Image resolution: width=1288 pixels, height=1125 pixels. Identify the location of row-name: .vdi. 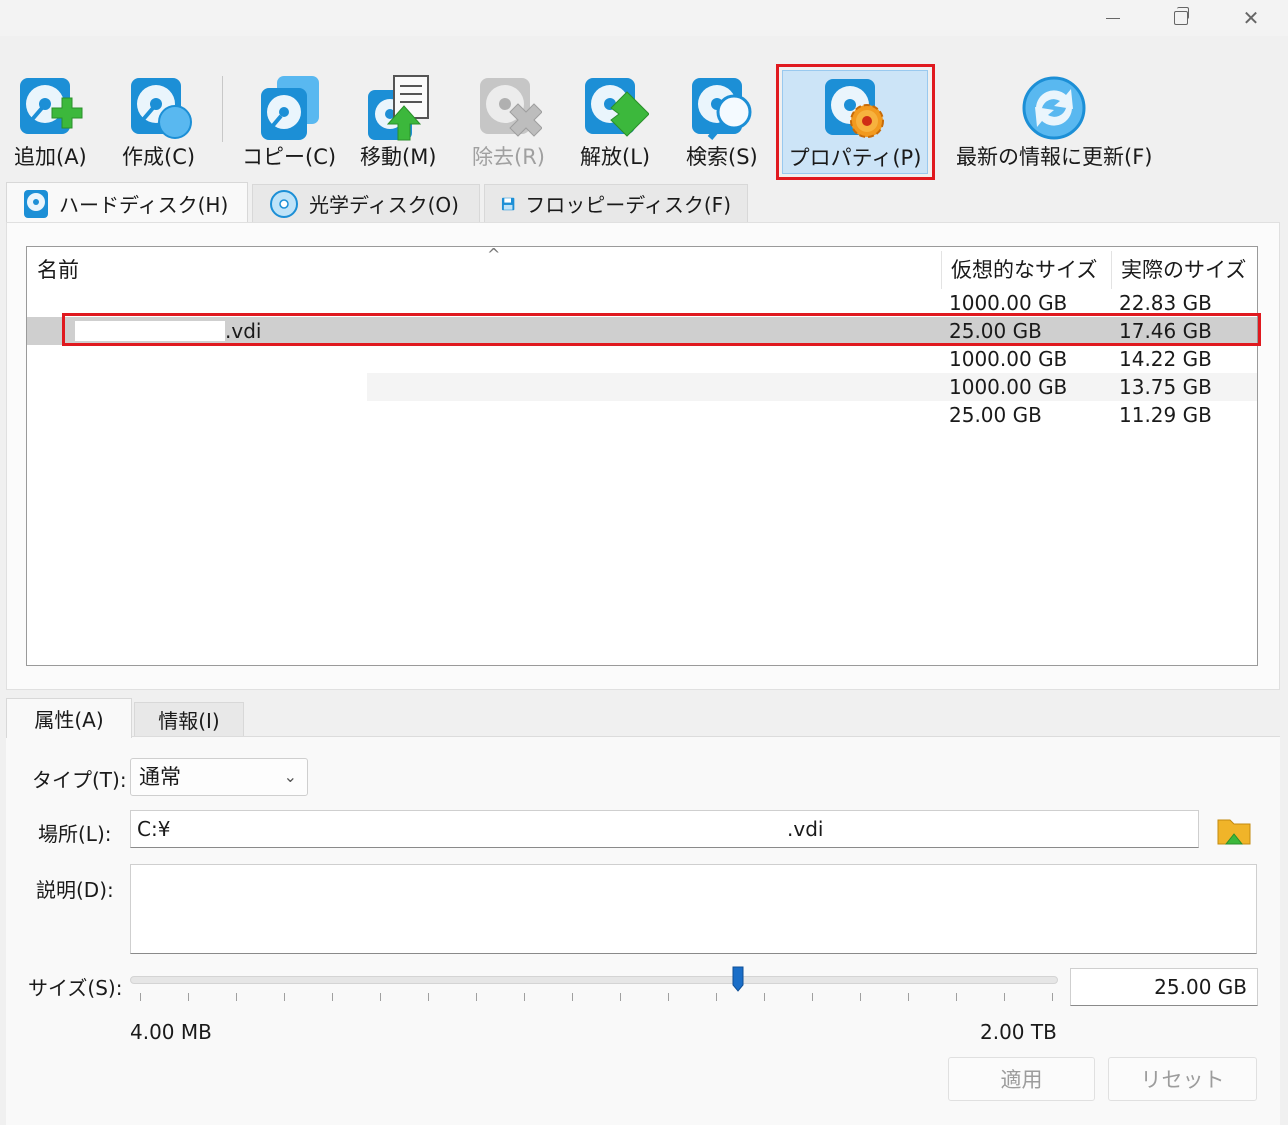
(243, 331).